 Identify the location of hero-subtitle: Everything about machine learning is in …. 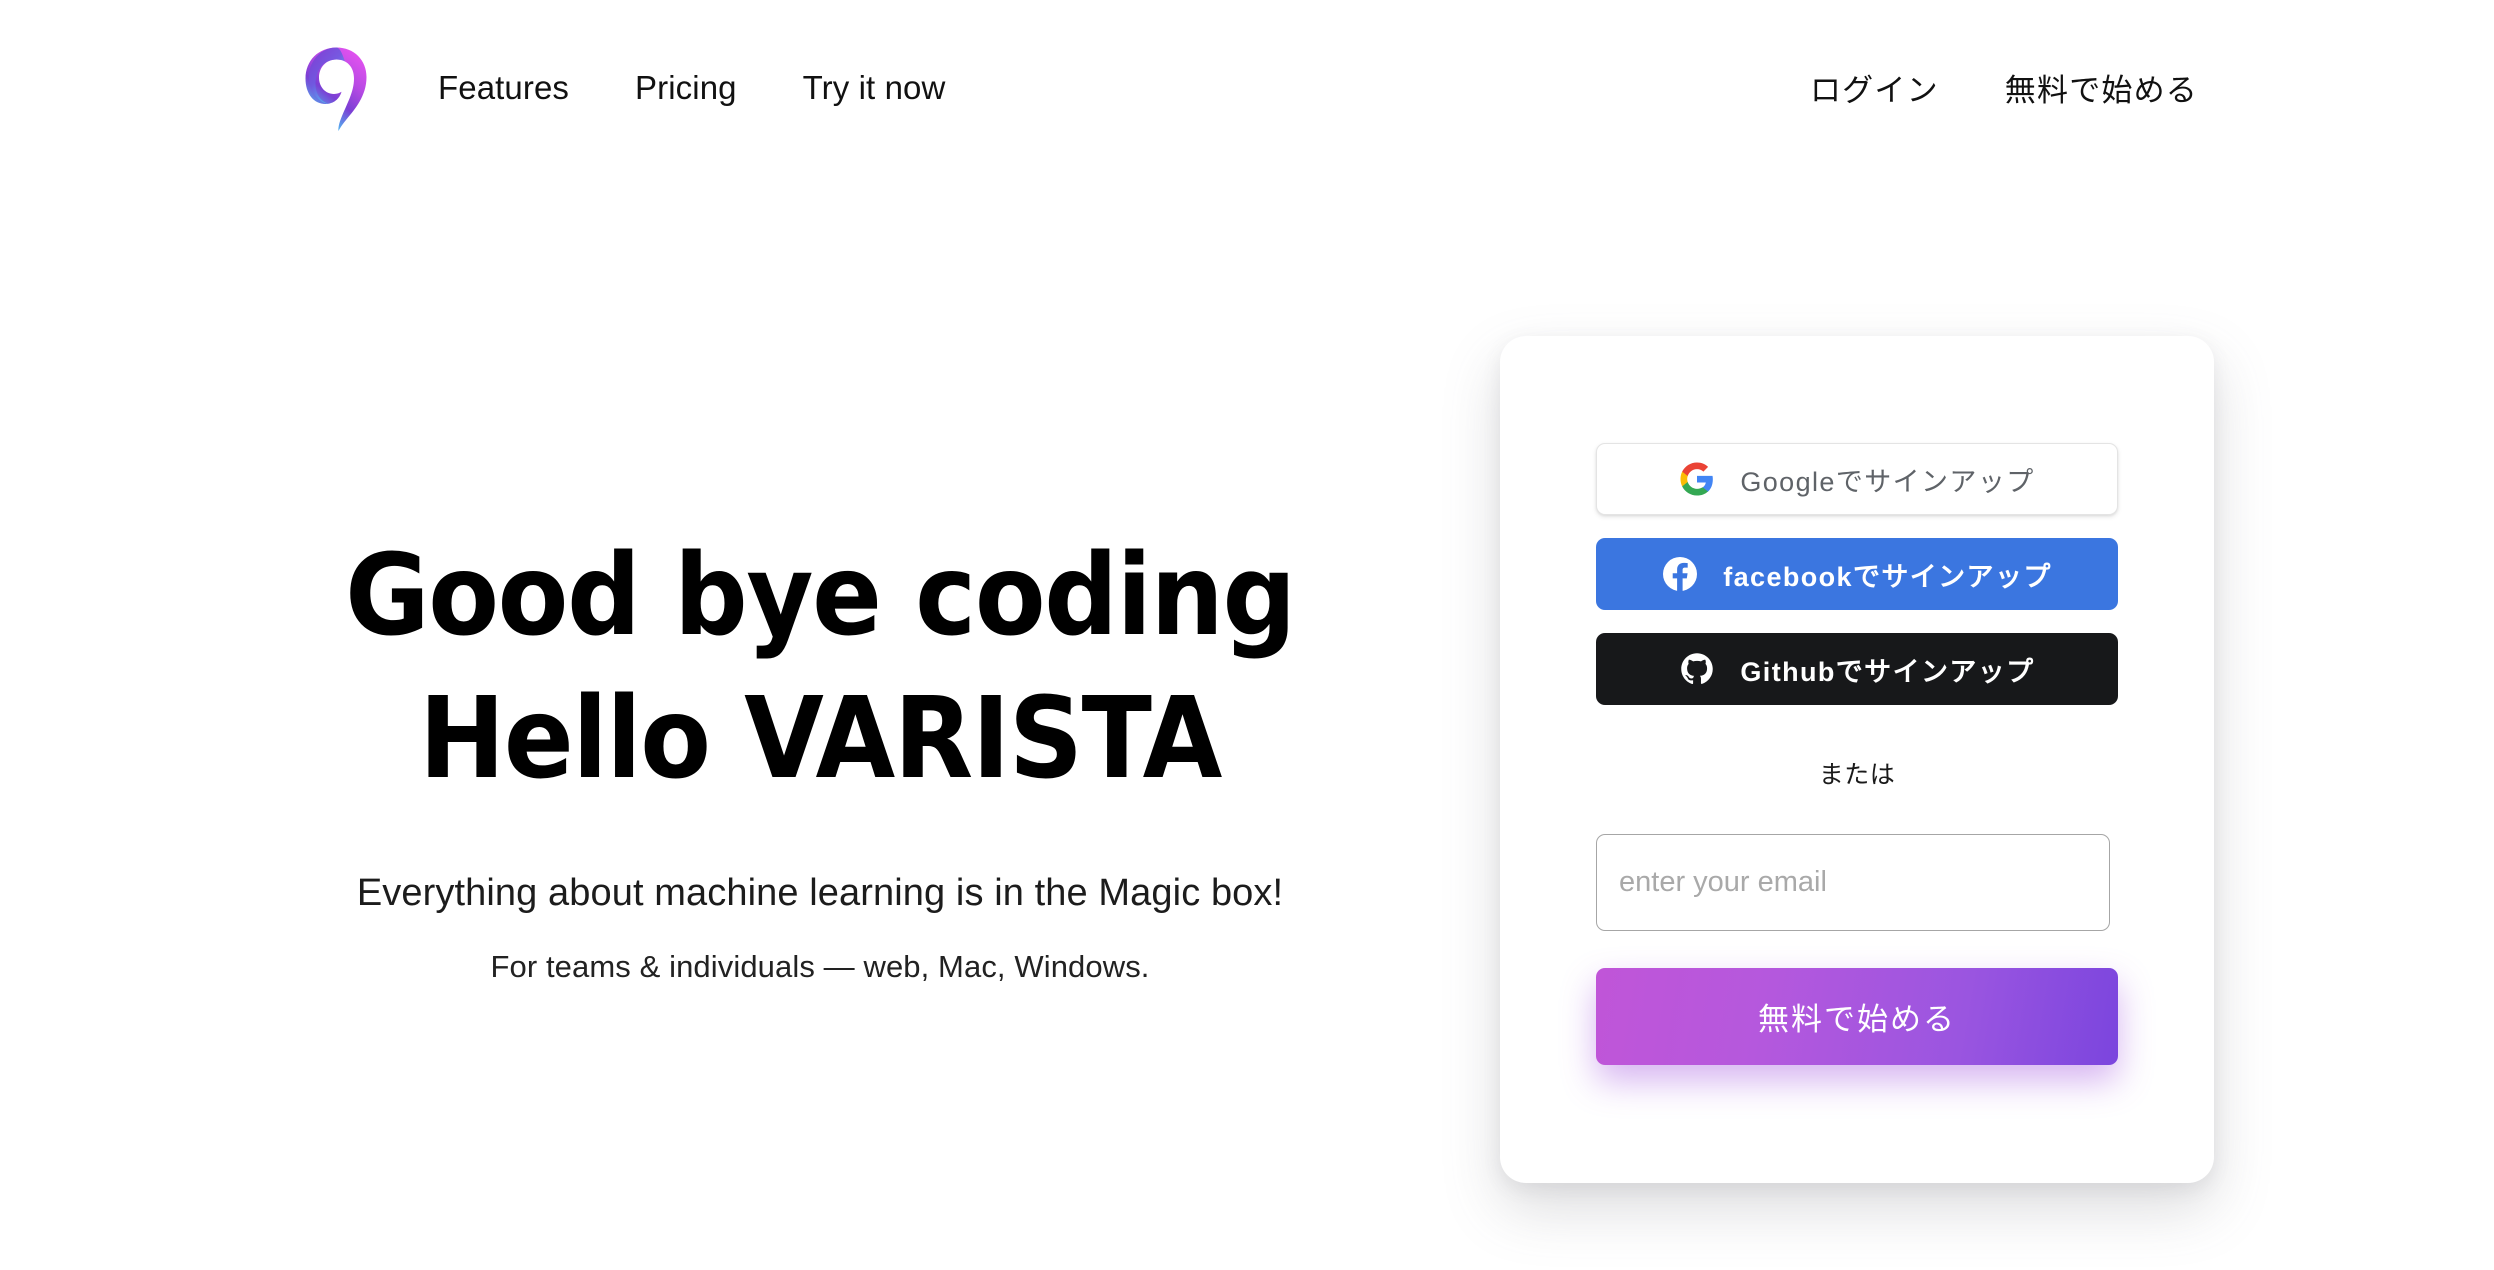
(820, 892).